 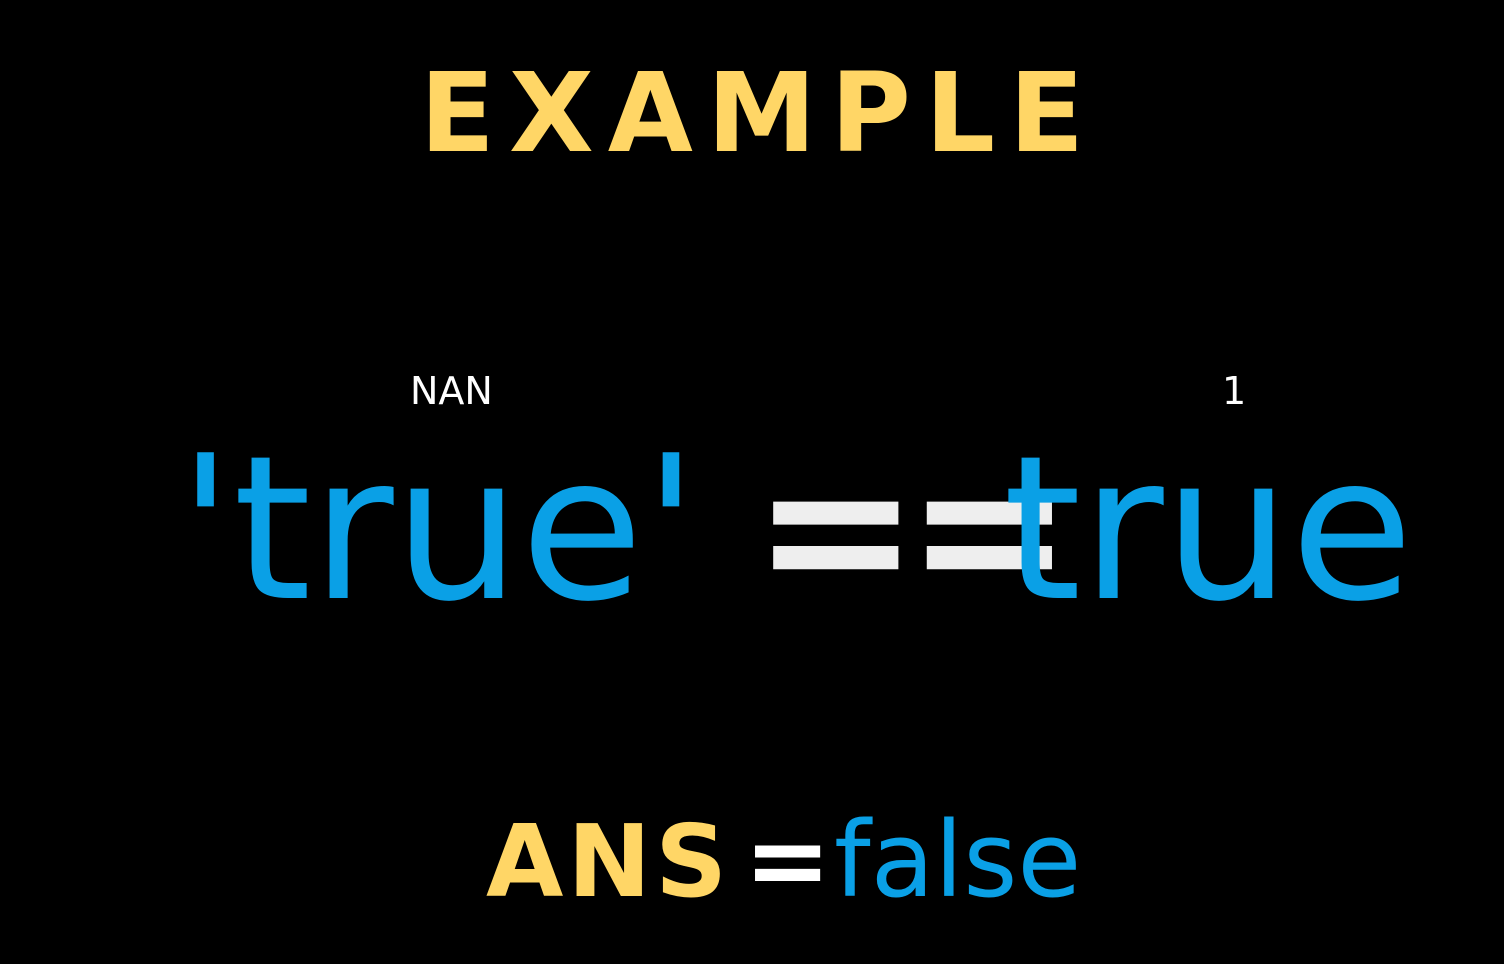 I want to click on answer-equals-sign: =, so click(x=788, y=860).